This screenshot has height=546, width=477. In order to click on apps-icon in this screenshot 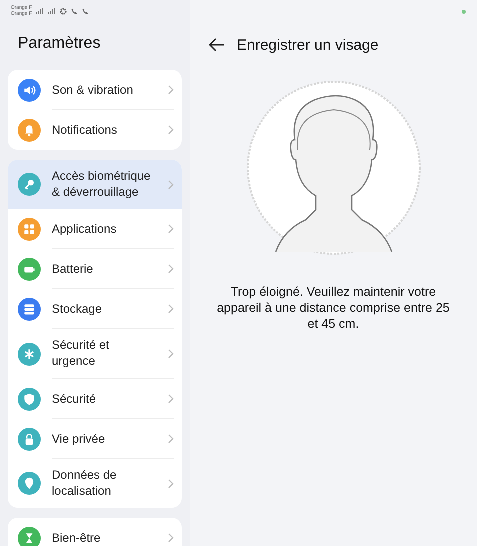, I will do `click(29, 229)`.